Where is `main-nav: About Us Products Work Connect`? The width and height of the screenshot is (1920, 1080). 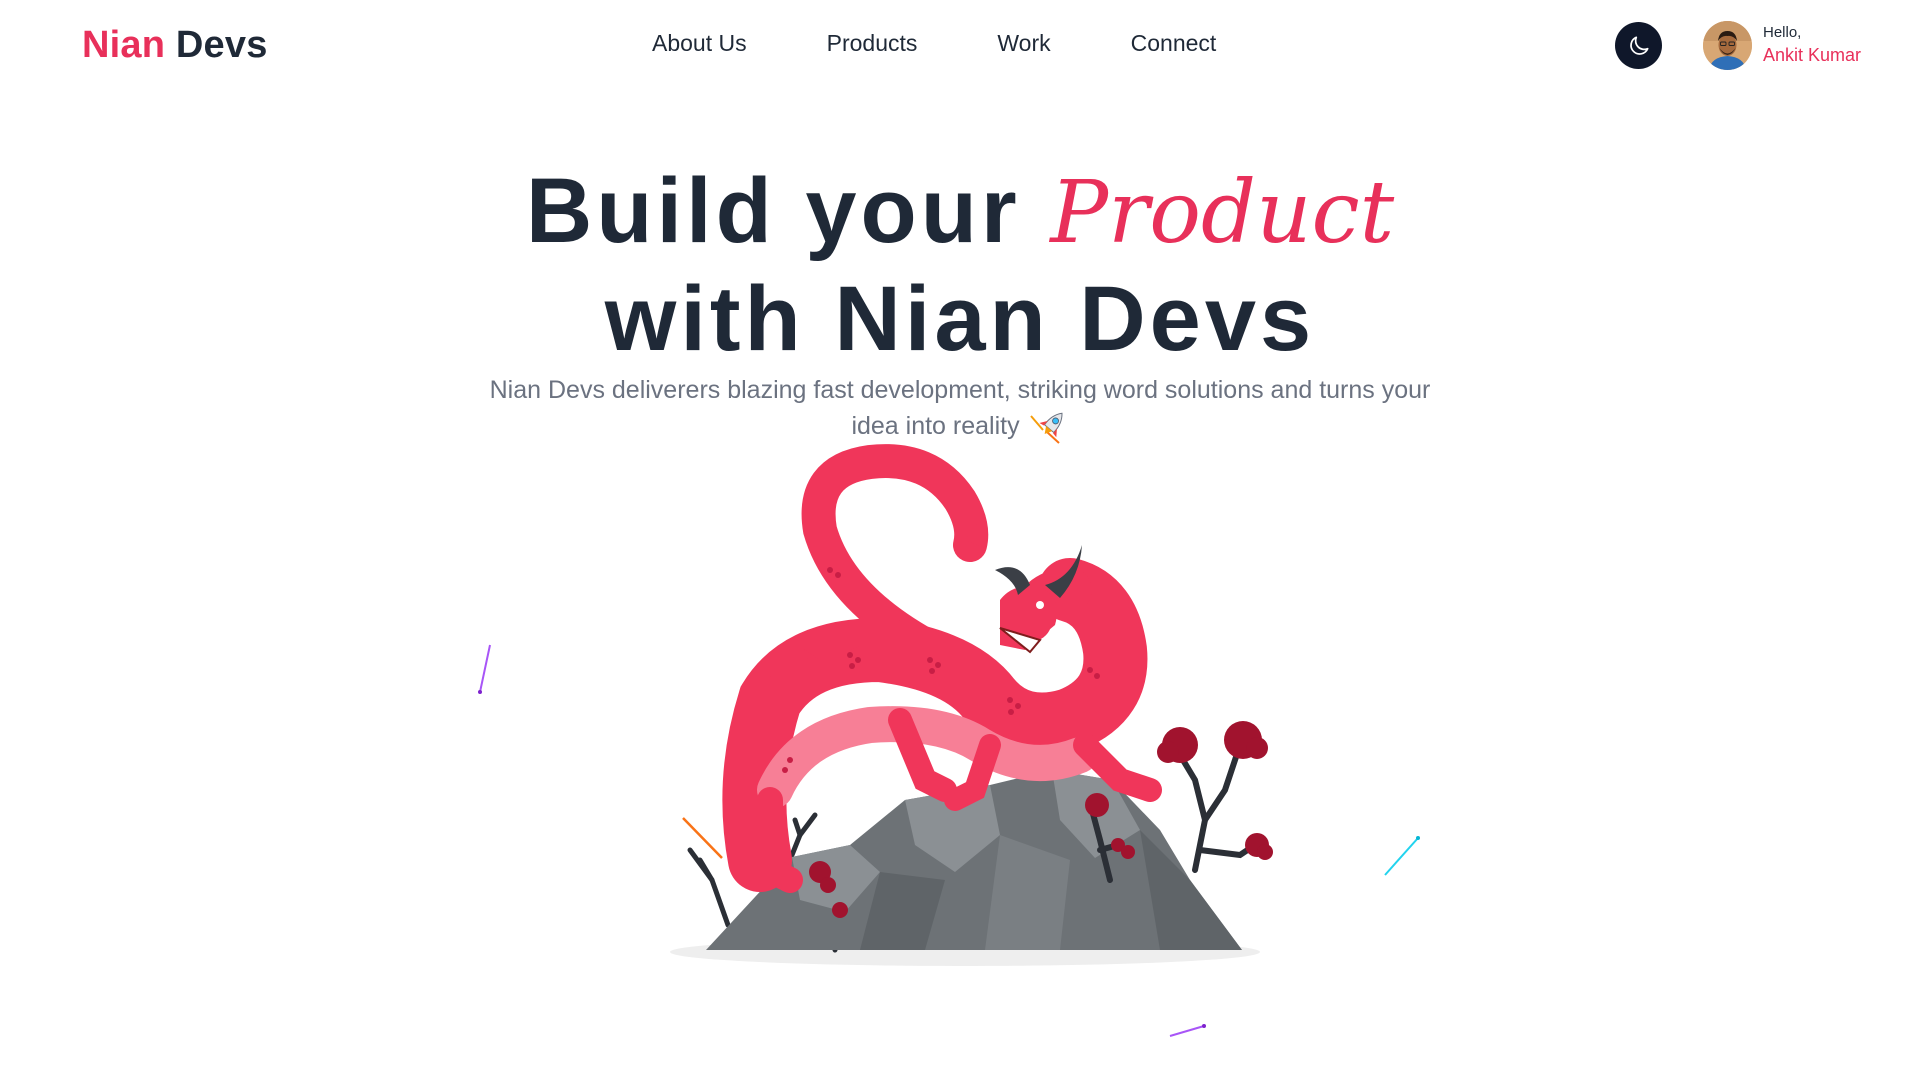
main-nav: About Us Products Work Connect is located at coordinates (934, 43).